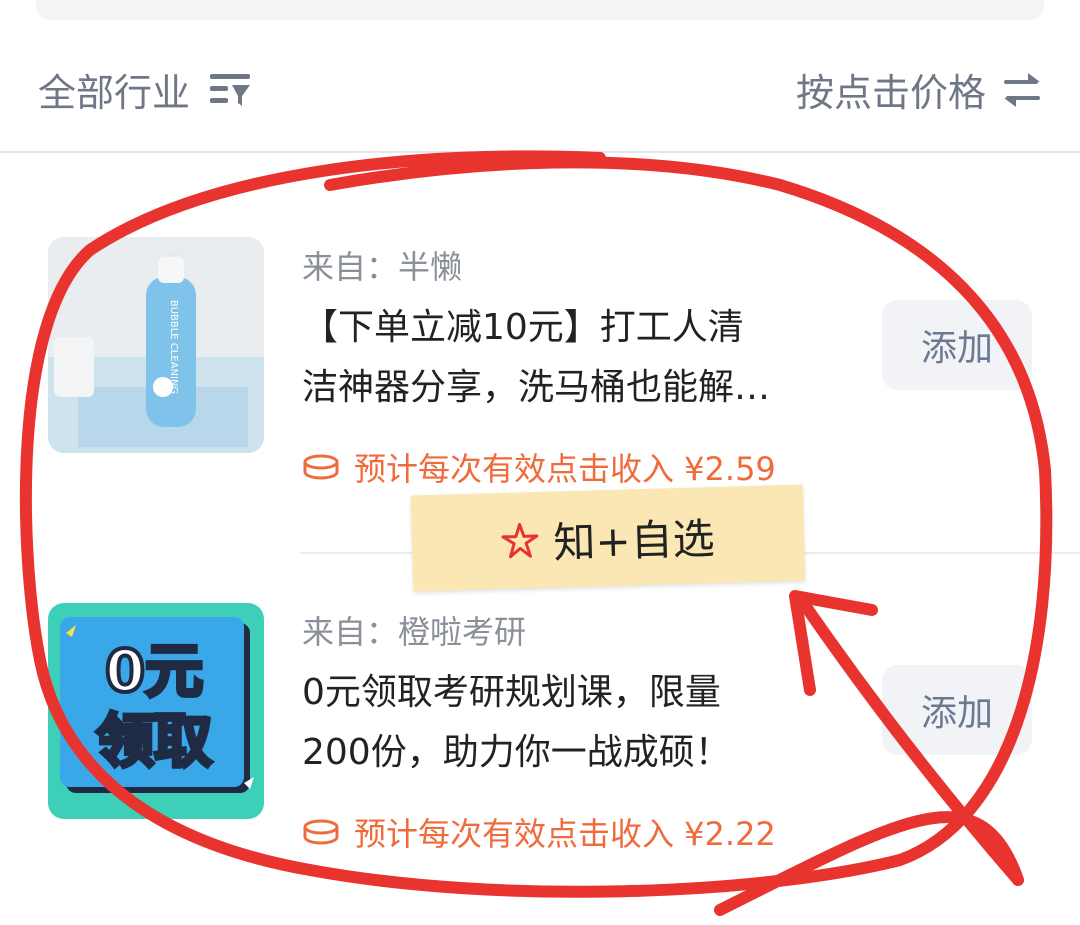  What do you see at coordinates (634, 540) in the screenshot?
I see `sticker-text: 知+自选` at bounding box center [634, 540].